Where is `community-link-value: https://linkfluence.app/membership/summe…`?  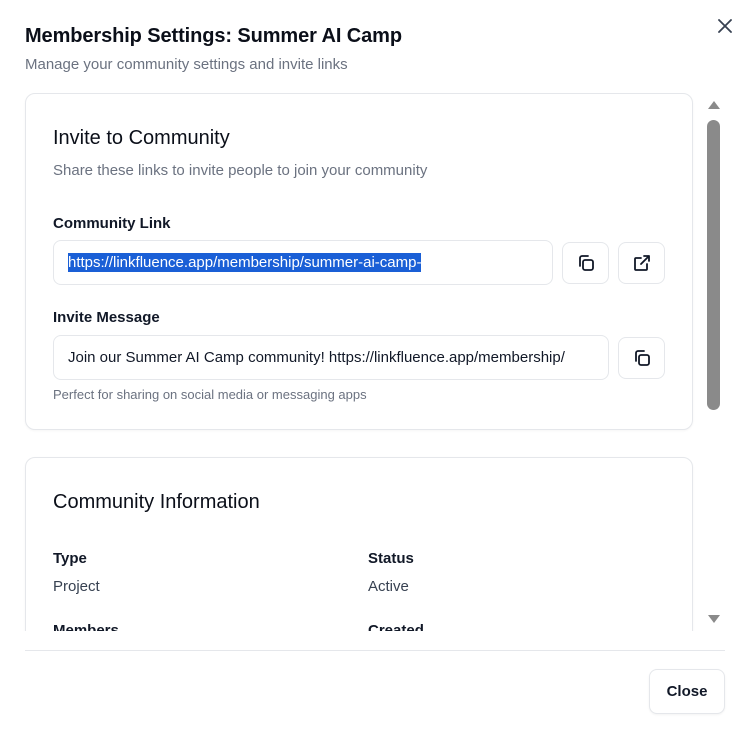 community-link-value: https://linkfluence.app/membership/summe… is located at coordinates (245, 262).